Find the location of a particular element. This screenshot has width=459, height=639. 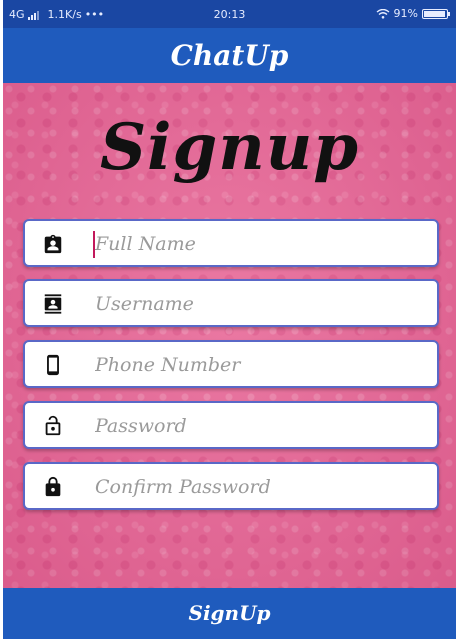

account-box-icon is located at coordinates (53, 304).